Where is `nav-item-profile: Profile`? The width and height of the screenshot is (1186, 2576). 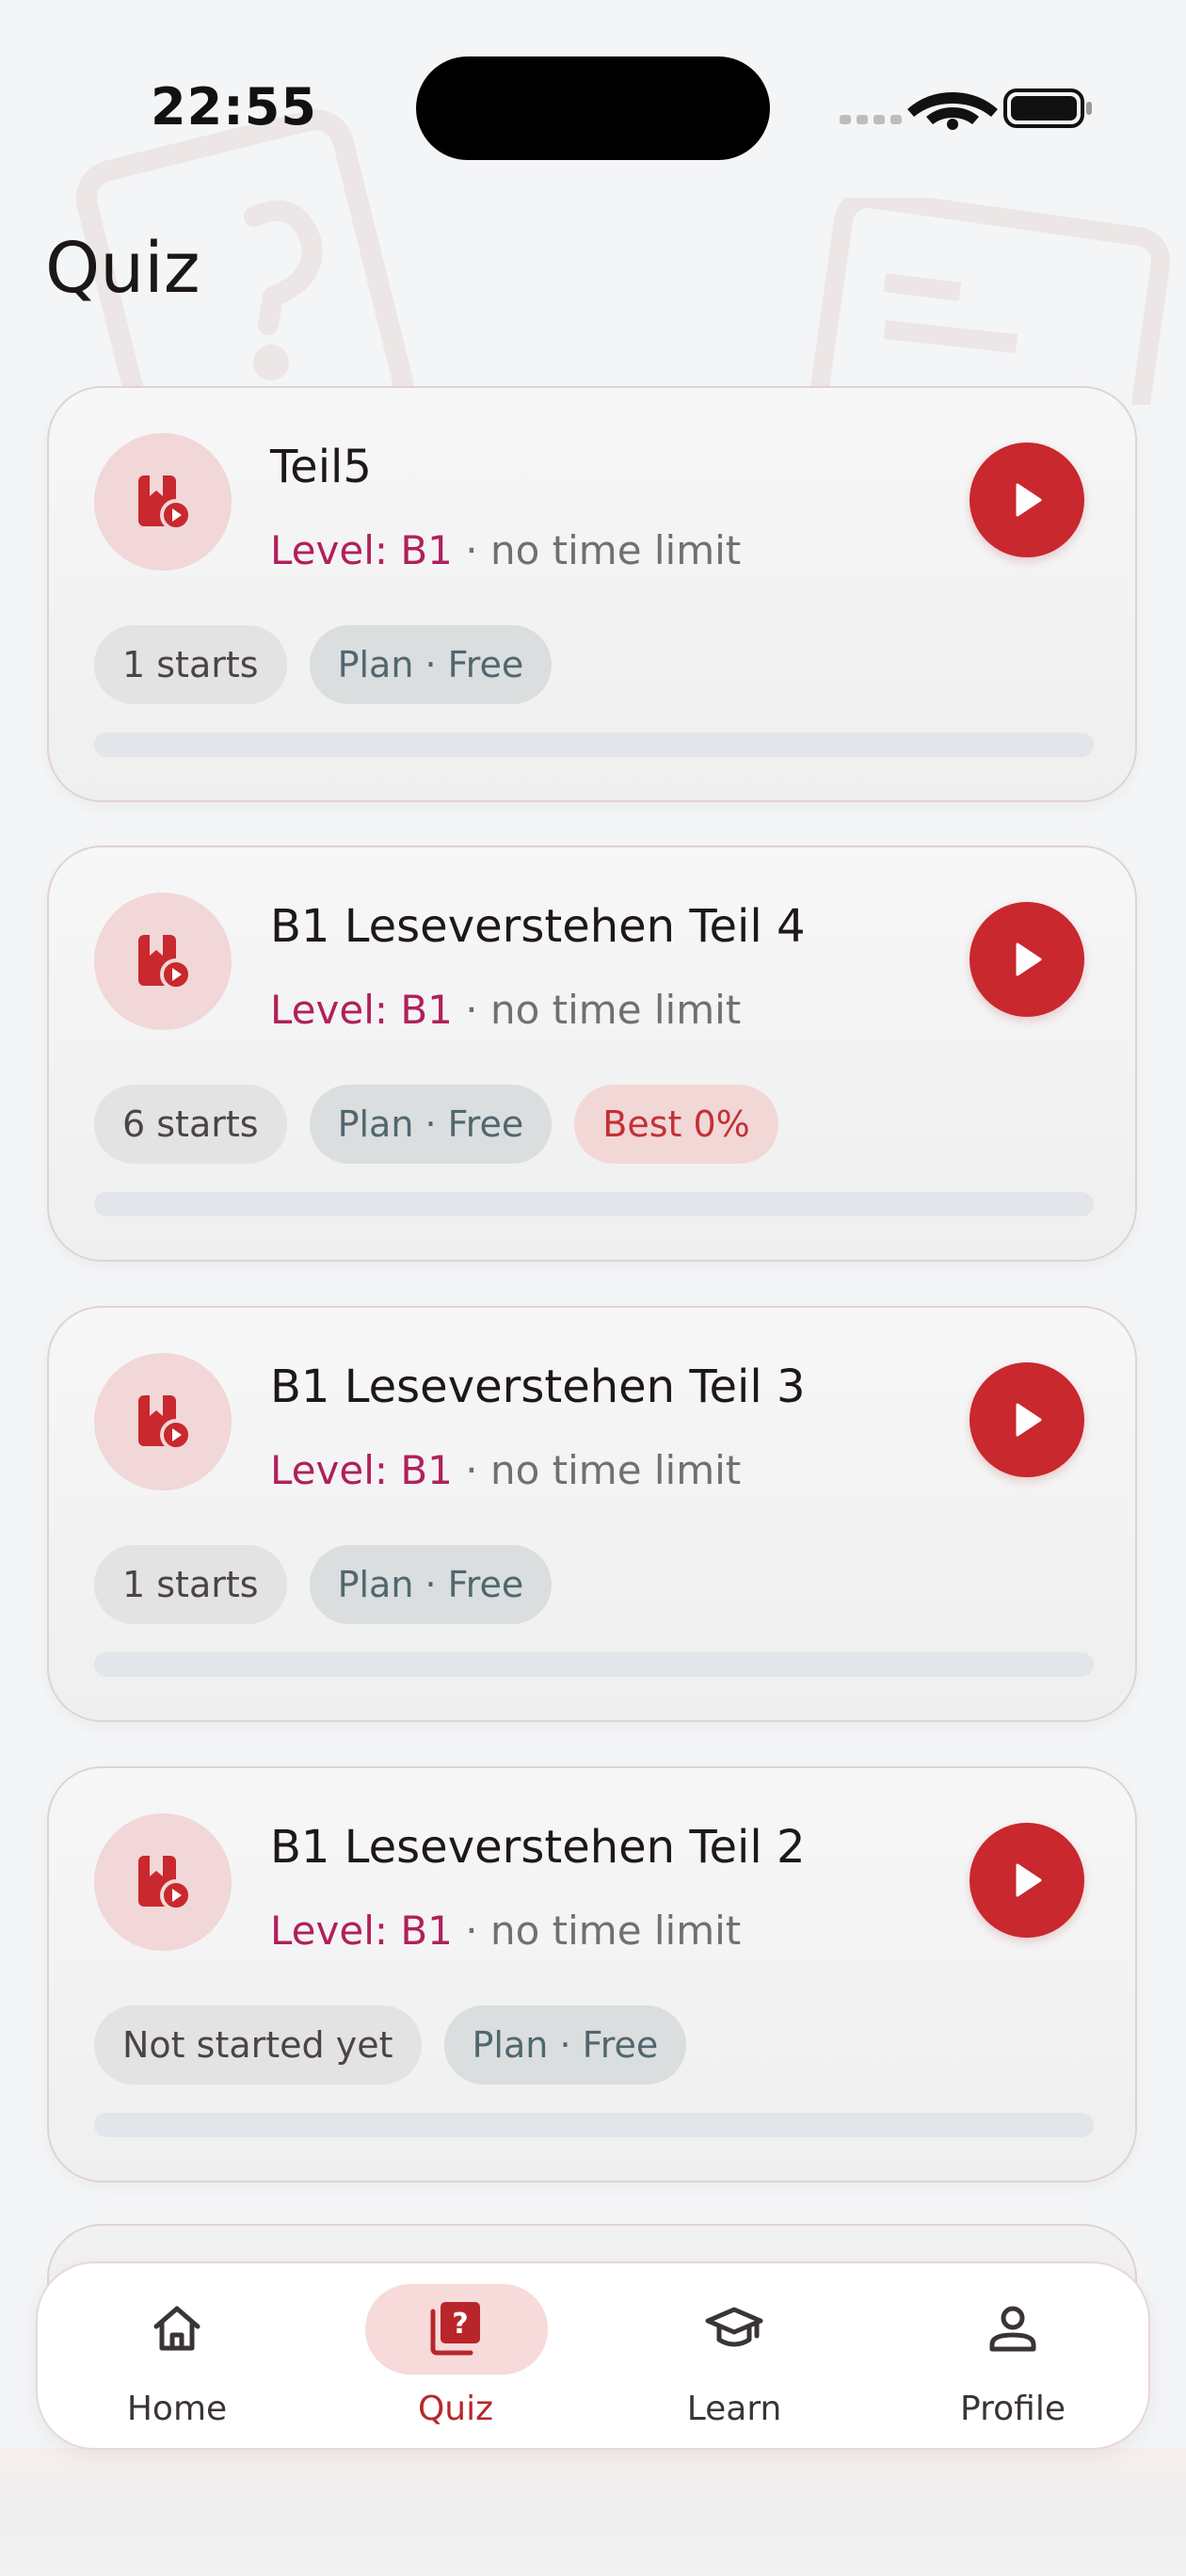 nav-item-profile: Profile is located at coordinates (1012, 2355).